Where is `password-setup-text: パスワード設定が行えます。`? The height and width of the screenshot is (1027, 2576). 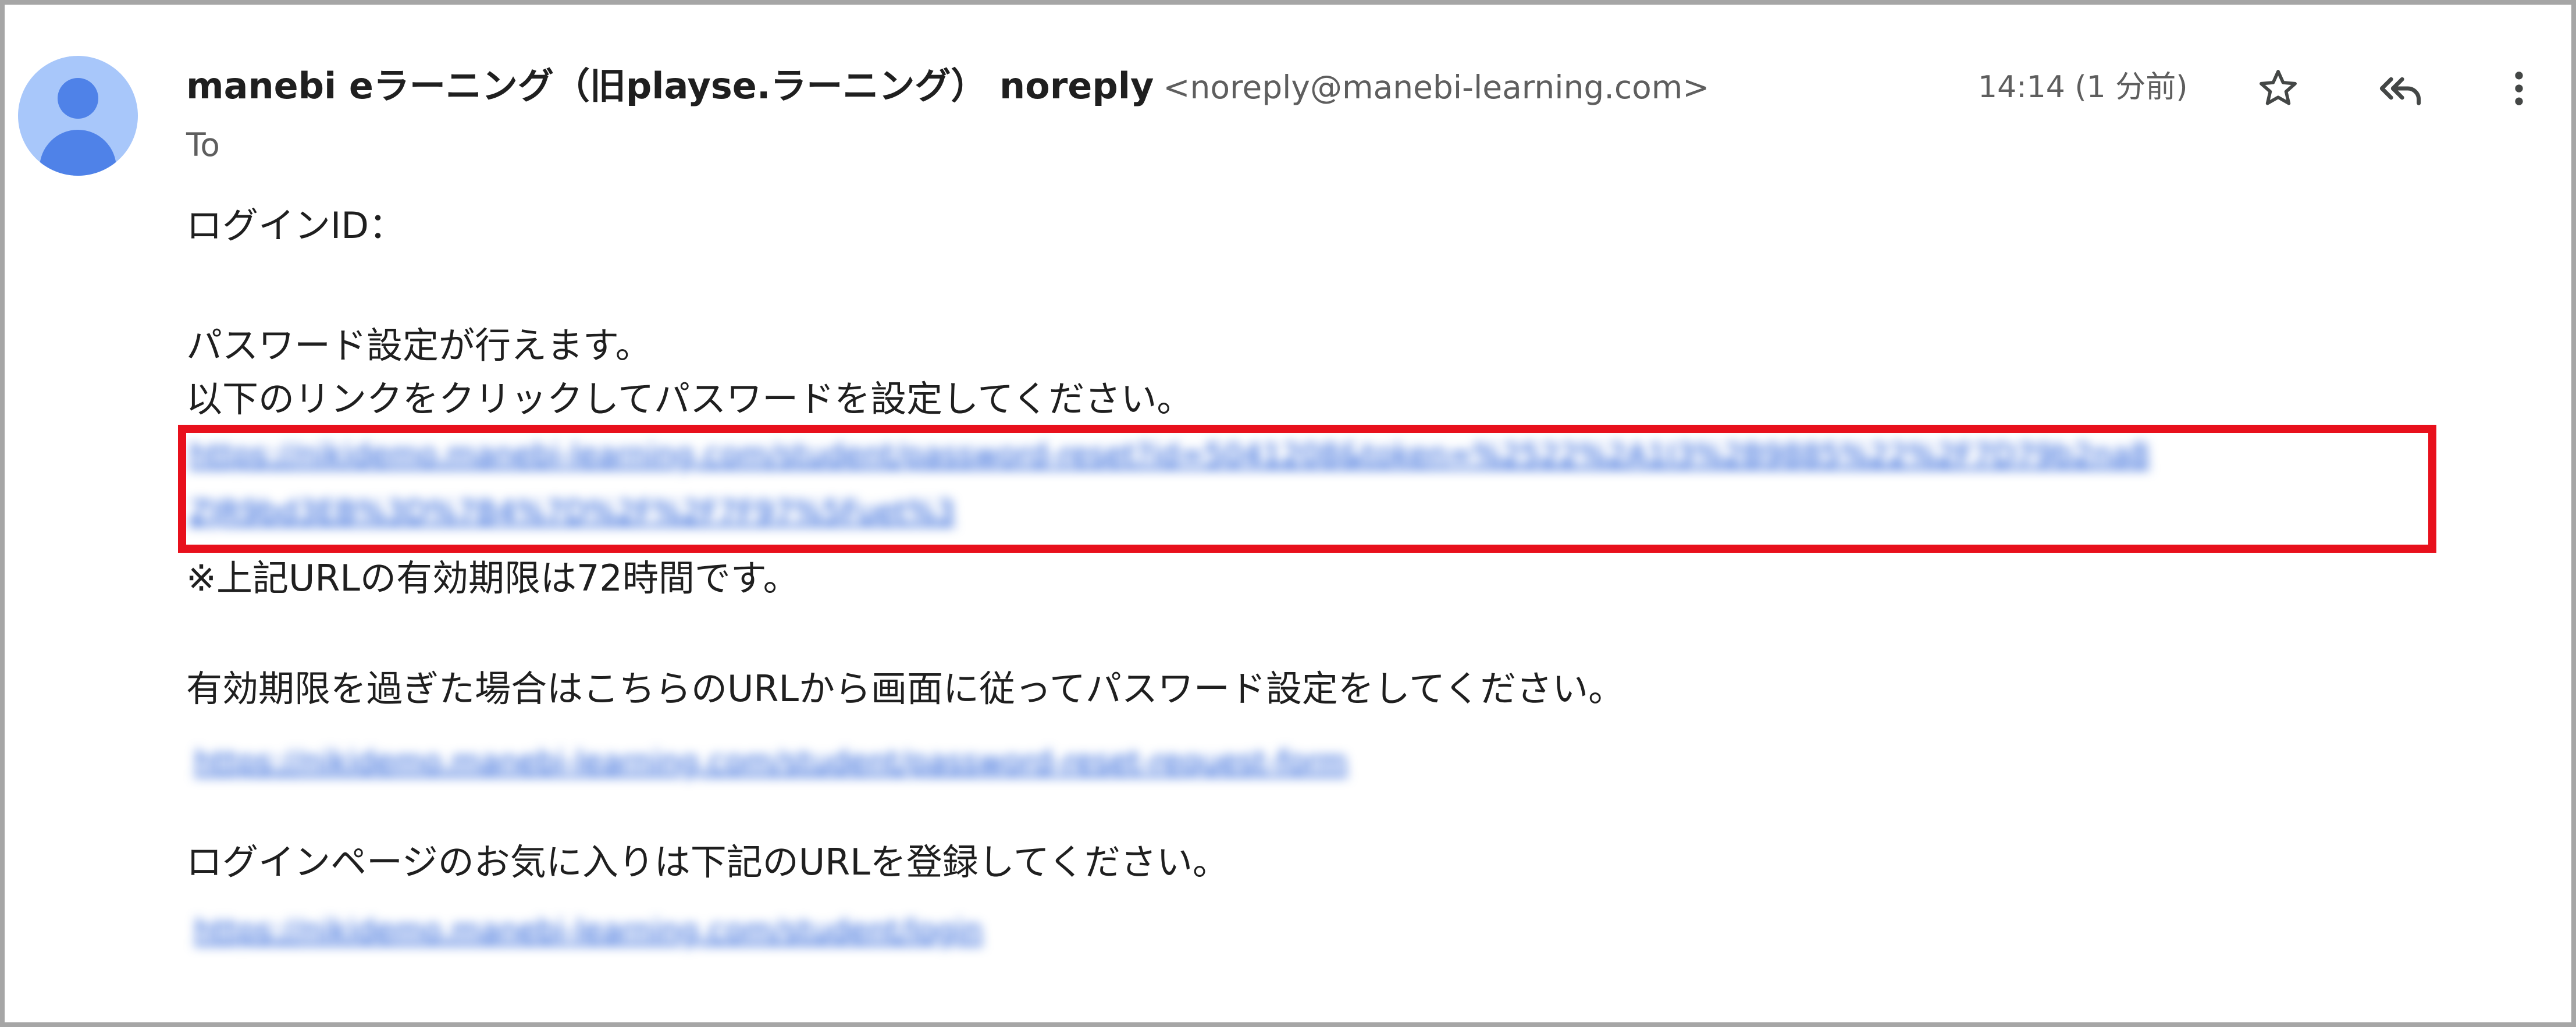 password-setup-text: パスワード設定が行えます。 is located at coordinates (419, 345).